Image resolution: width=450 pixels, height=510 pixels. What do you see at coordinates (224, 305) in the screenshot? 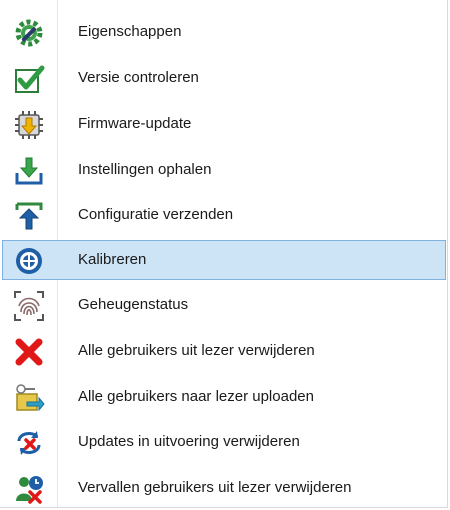
I see `menu-item-geheugenstatus: Geheugenstatus` at bounding box center [224, 305].